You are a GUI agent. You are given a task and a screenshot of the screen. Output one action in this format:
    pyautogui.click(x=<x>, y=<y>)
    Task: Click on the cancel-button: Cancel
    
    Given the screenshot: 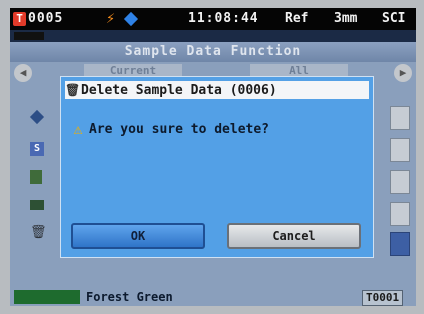 What is the action you would take?
    pyautogui.click(x=294, y=236)
    